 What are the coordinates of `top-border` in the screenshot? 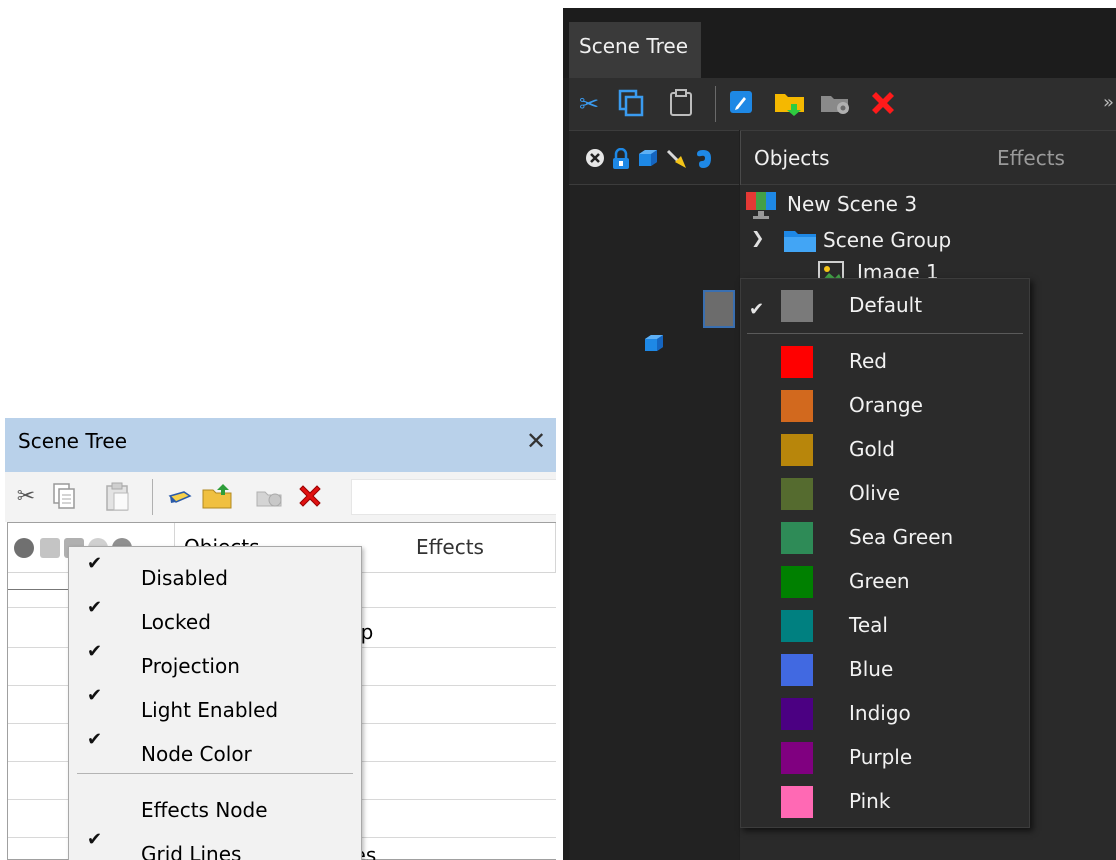 It's located at (839, 4).